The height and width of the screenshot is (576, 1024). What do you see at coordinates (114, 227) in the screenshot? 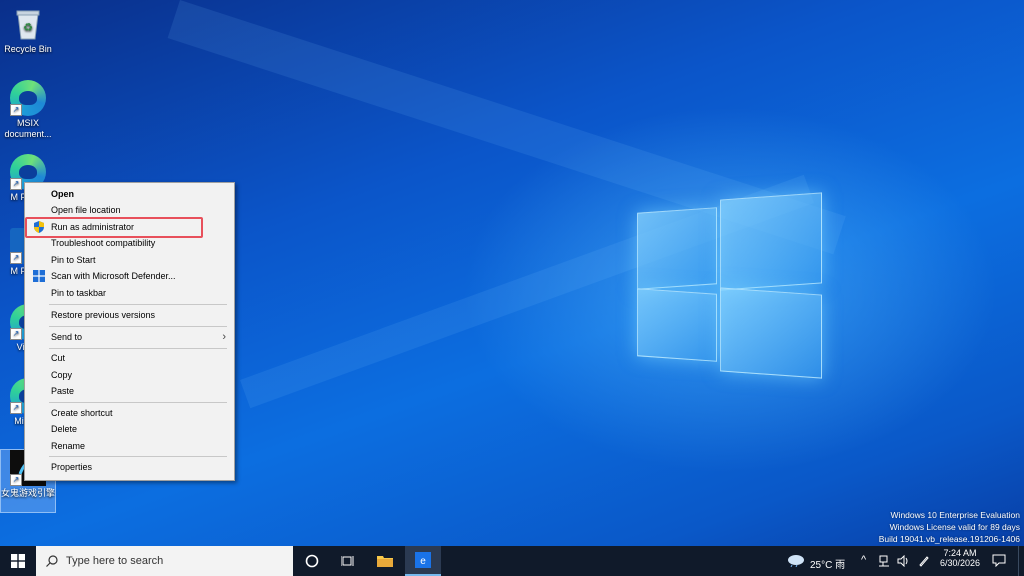
I see `annotation-highlight-box` at bounding box center [114, 227].